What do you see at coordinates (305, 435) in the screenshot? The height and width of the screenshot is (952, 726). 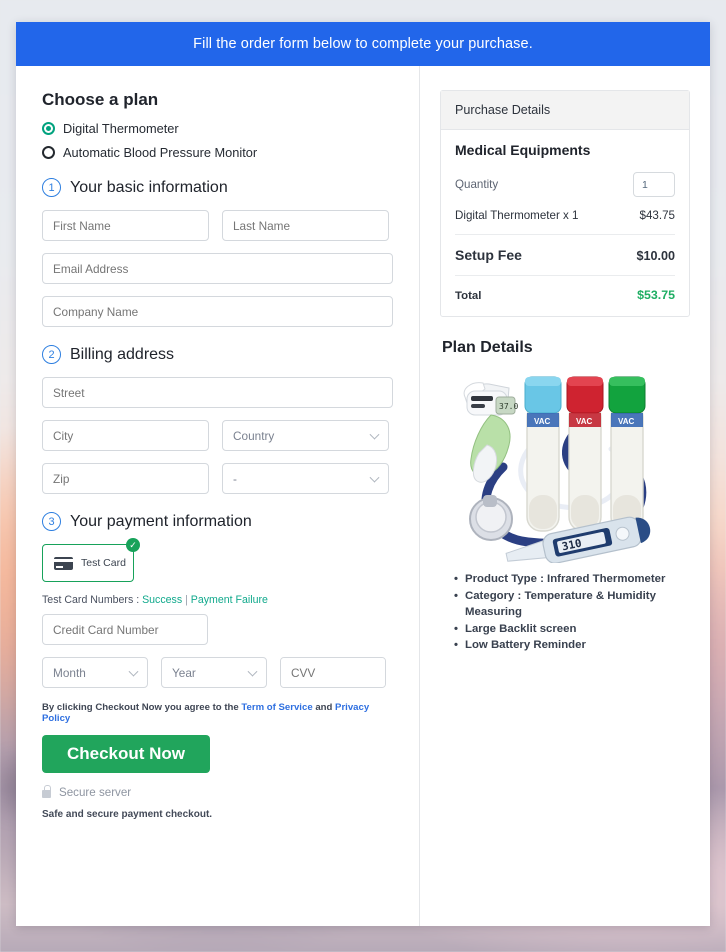 I see `country-select: Country` at bounding box center [305, 435].